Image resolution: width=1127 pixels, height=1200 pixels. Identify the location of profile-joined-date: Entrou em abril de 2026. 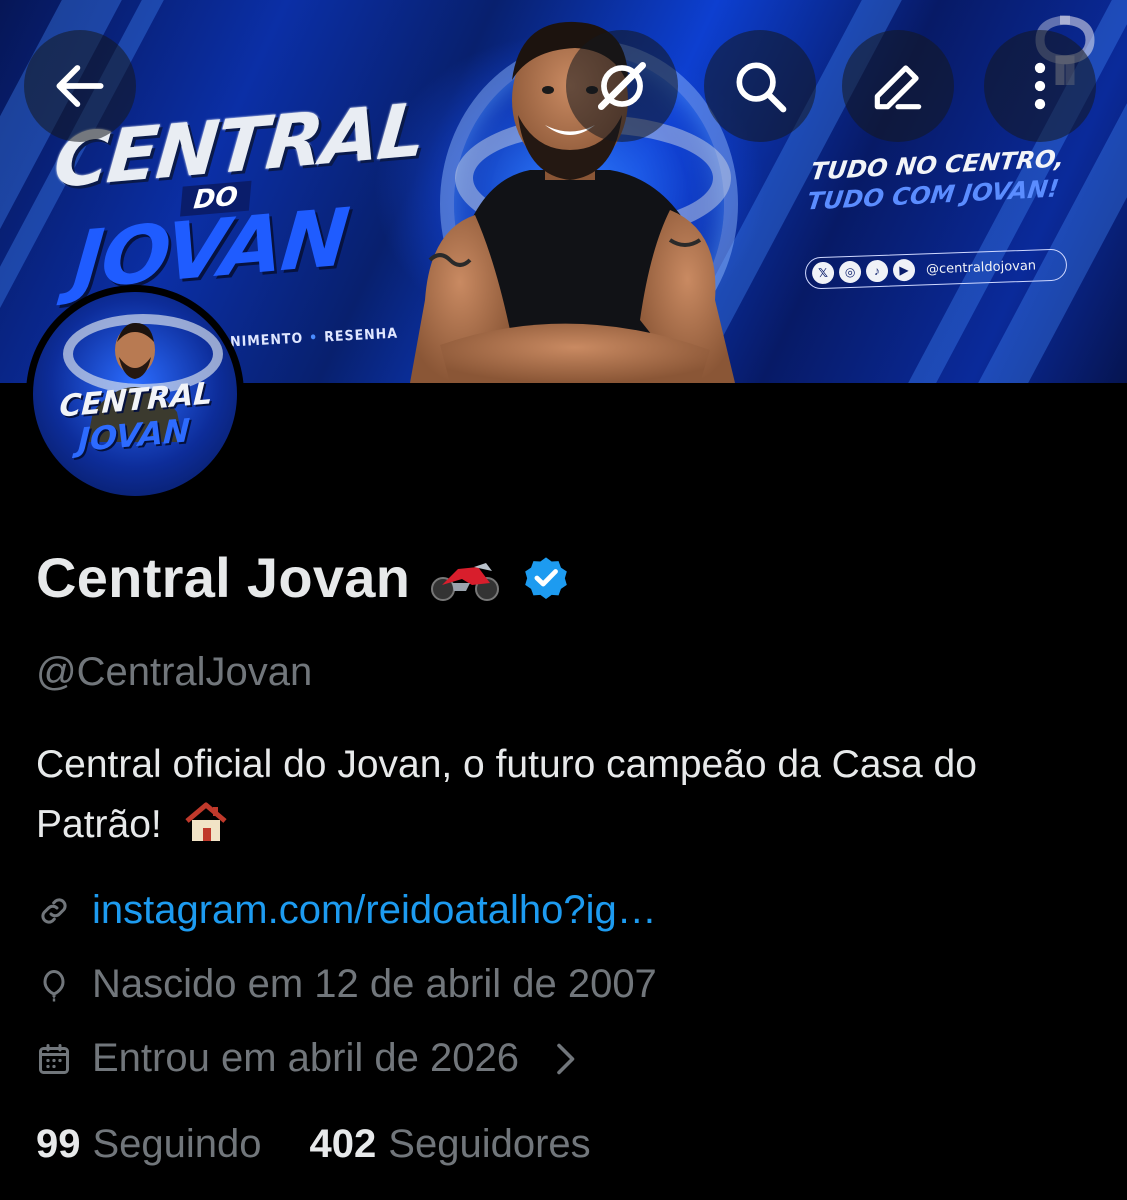
(305, 1058).